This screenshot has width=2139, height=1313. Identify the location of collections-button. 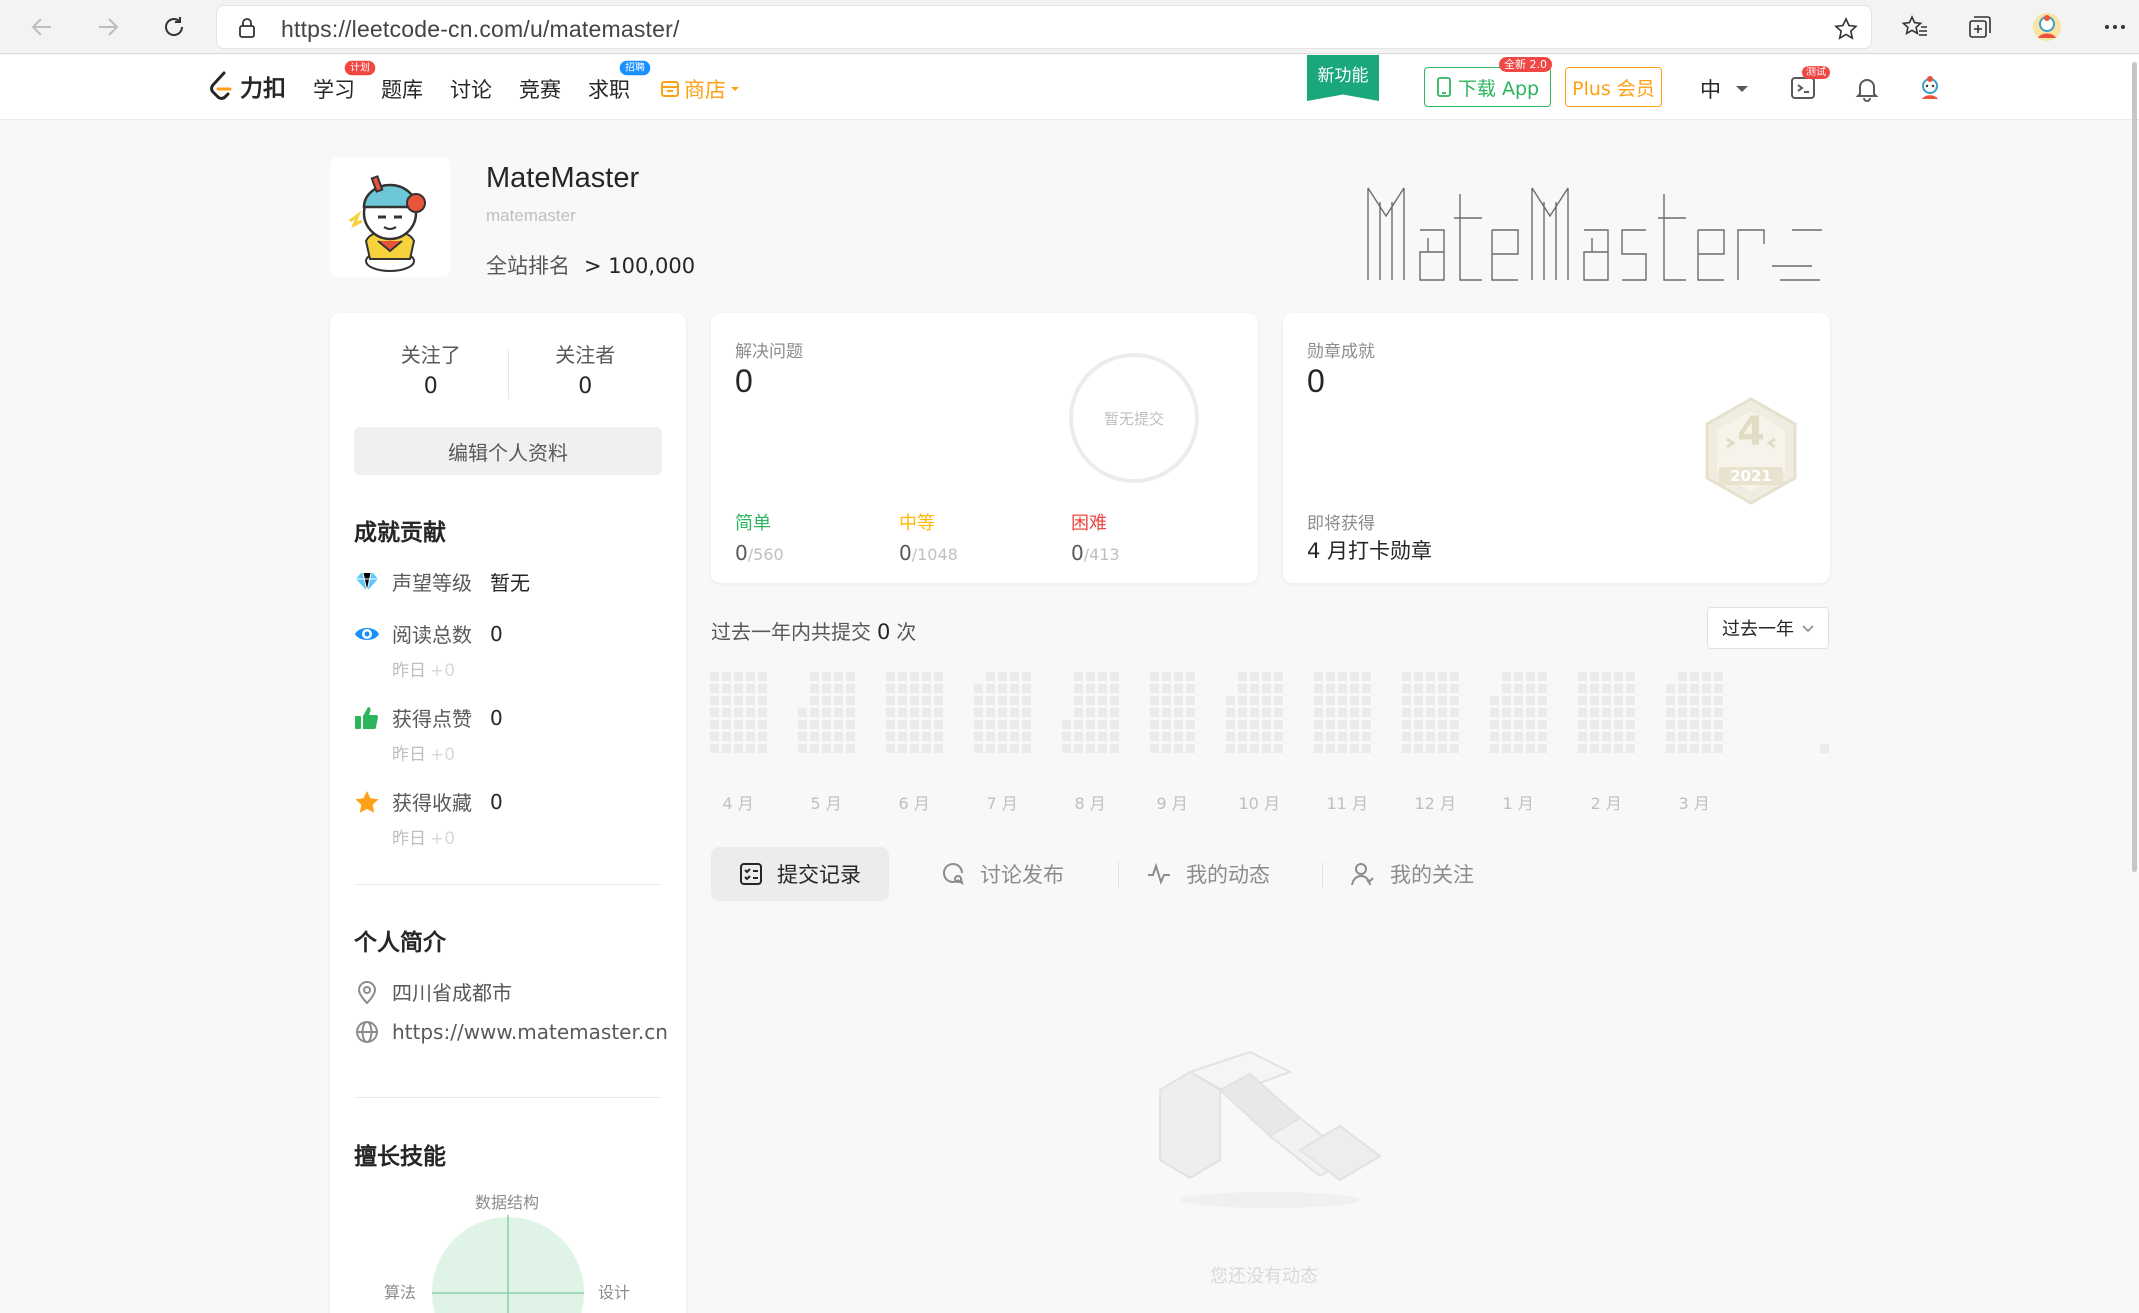
(1980, 27).